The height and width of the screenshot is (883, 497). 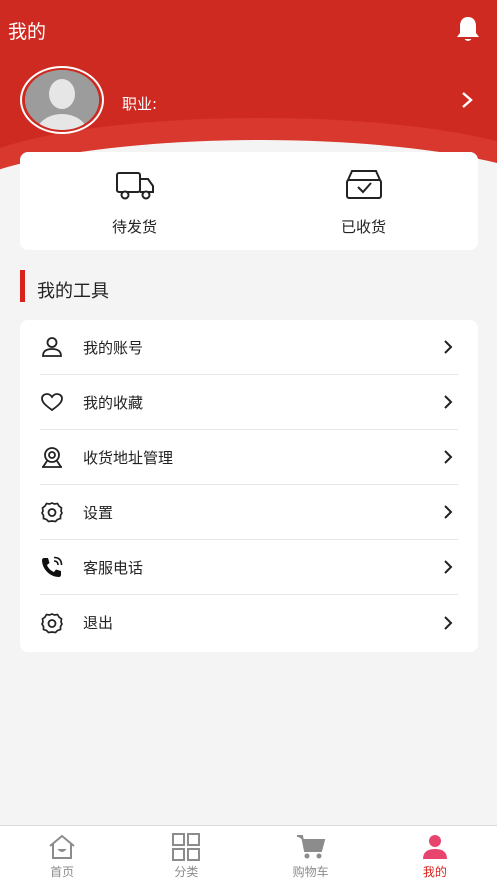 I want to click on tool-item-settings: 设置, so click(x=249, y=512).